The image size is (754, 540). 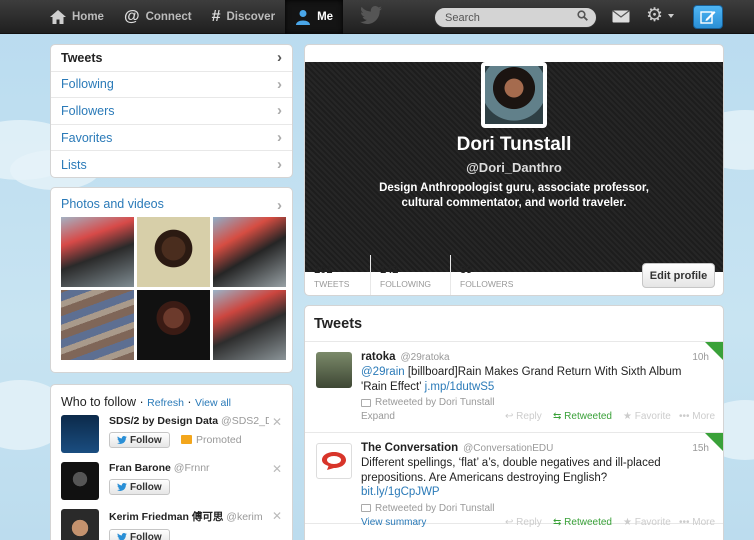 What do you see at coordinates (393, 522) in the screenshot?
I see `view-summary-link: View summary` at bounding box center [393, 522].